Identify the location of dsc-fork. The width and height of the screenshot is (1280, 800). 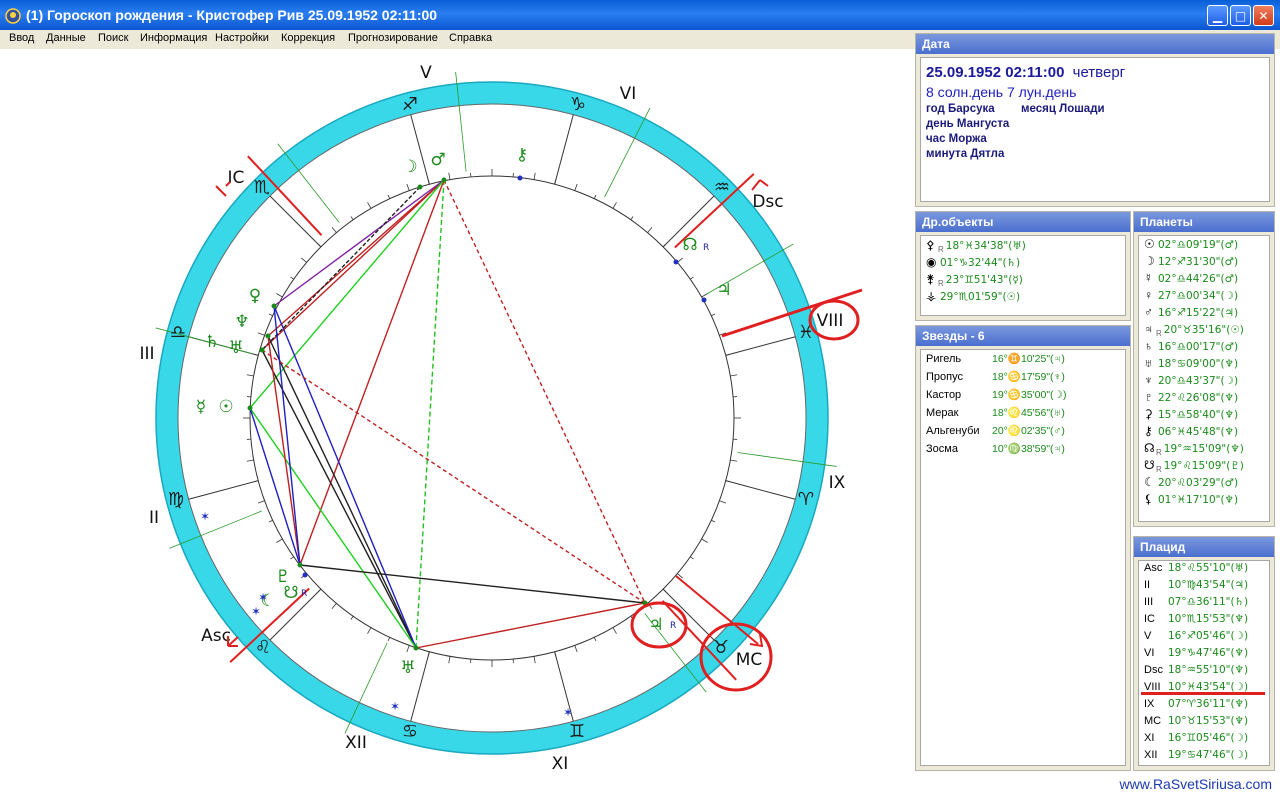
(760, 185).